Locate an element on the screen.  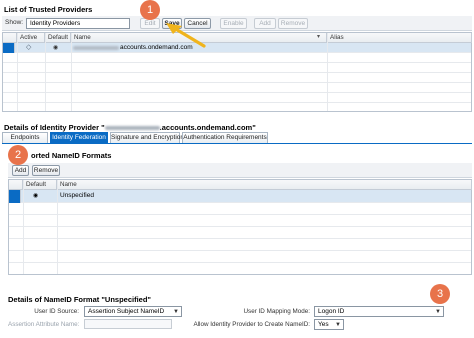
table-row: ◇ ◉ accounts.ondemand.com is located at coordinates (237, 48).